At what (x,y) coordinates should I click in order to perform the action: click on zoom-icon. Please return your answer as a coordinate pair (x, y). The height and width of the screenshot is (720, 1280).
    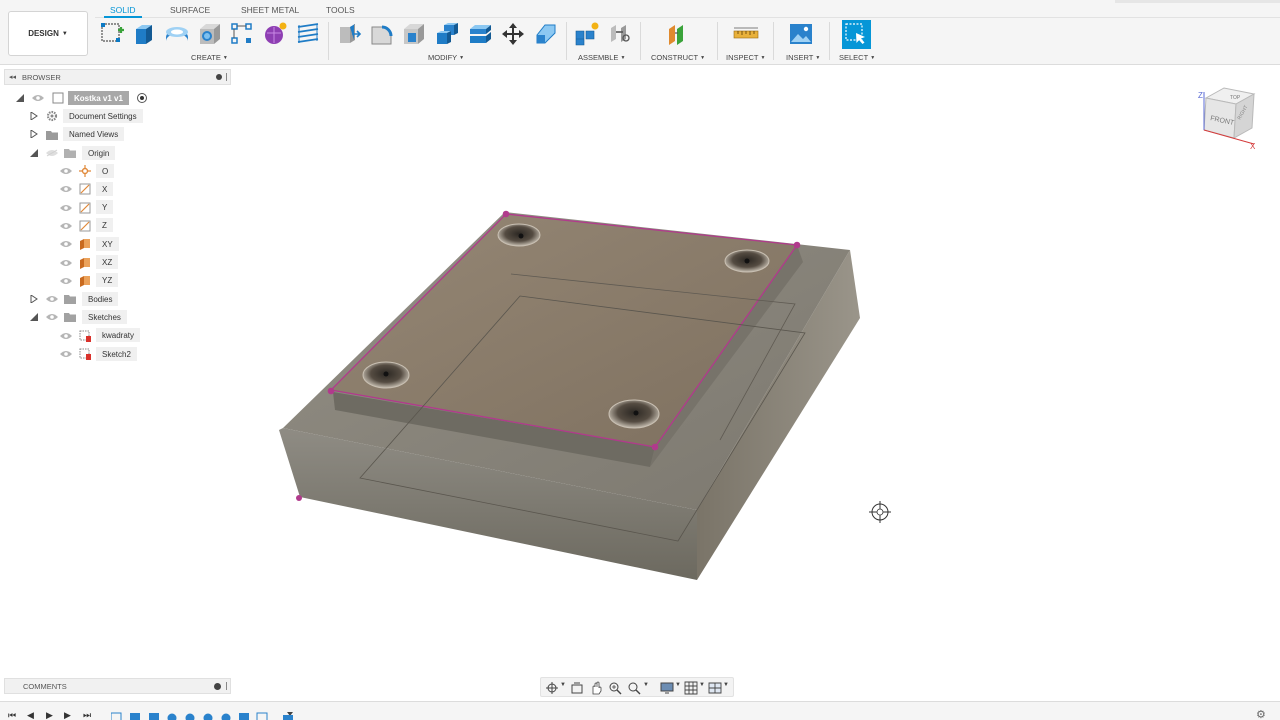
    Looking at the image, I should click on (615, 688).